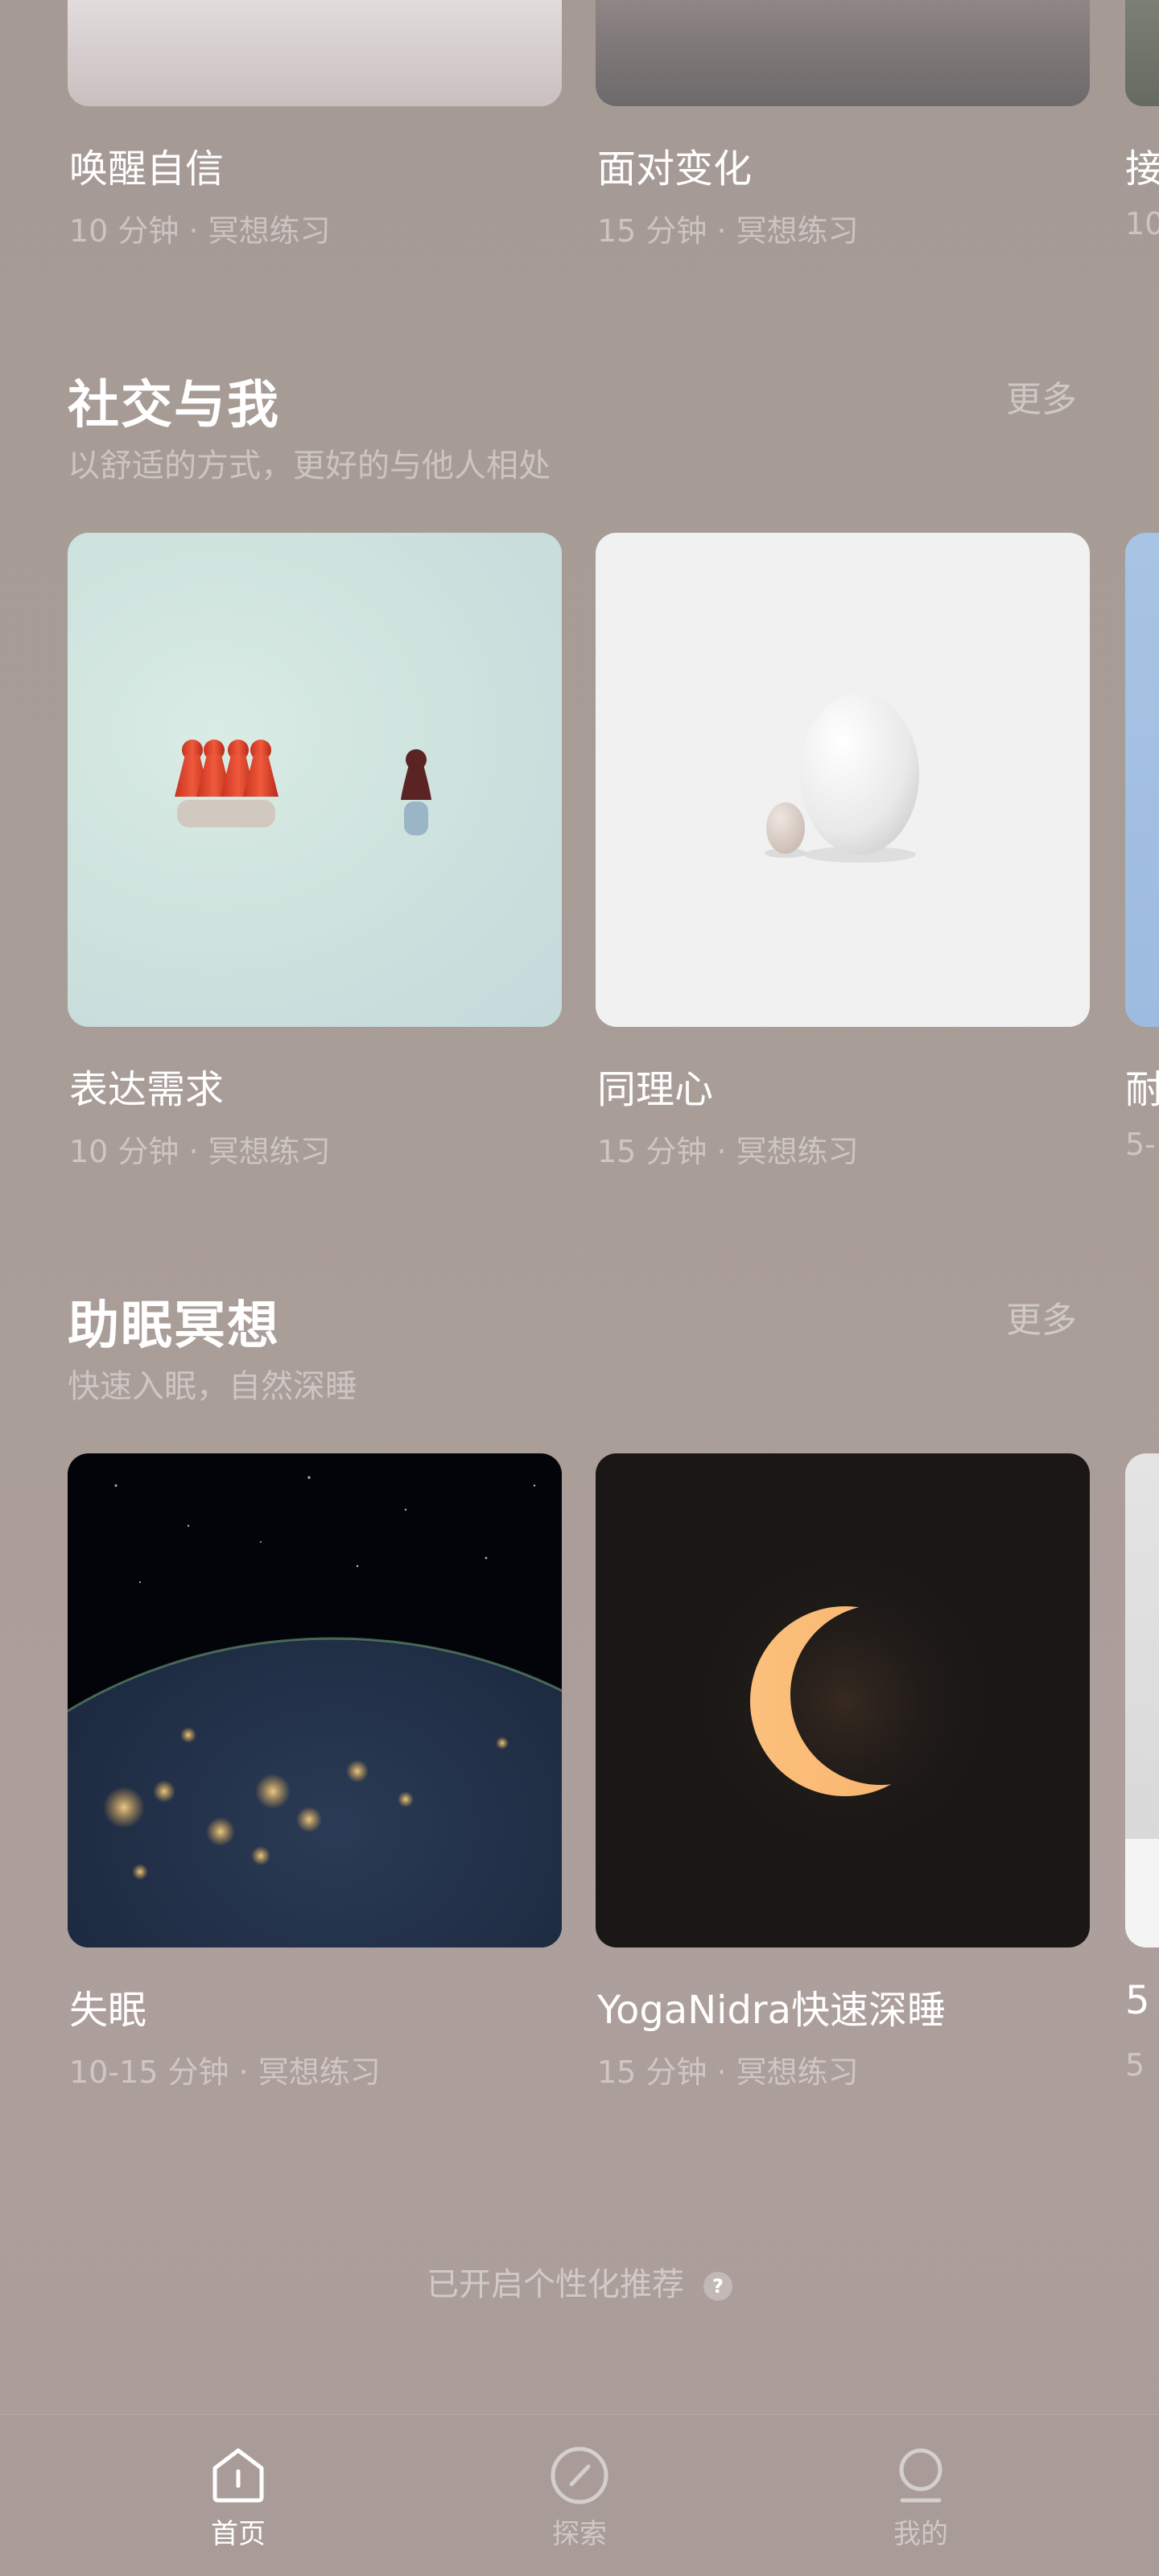 The width and height of the screenshot is (1159, 2576). What do you see at coordinates (1137, 2000) in the screenshot?
I see `card-title: 5` at bounding box center [1137, 2000].